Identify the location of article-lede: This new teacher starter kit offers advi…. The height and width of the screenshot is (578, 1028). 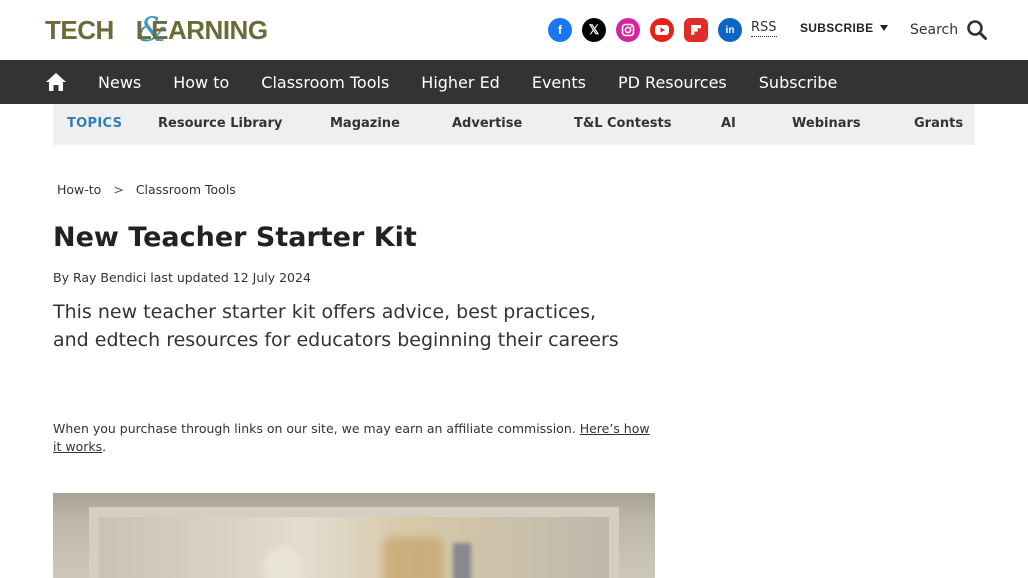
(336, 326).